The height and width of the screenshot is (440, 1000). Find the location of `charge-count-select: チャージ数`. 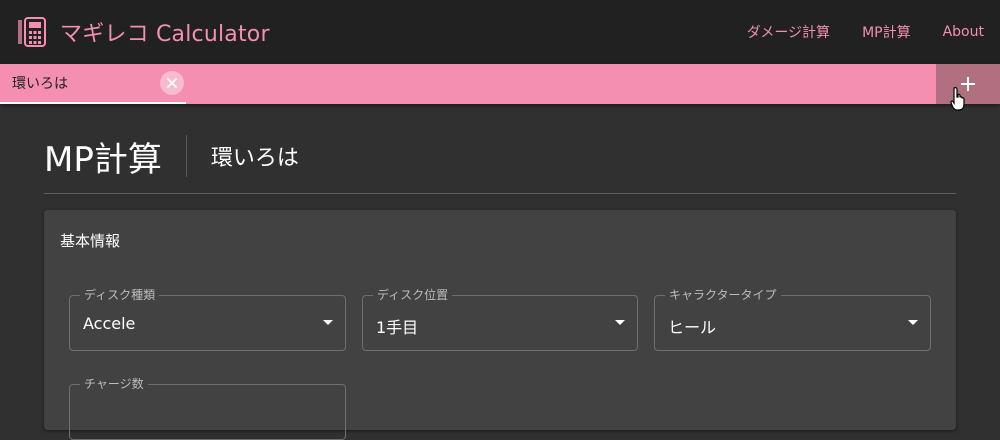

charge-count-select: チャージ数 is located at coordinates (207, 408).